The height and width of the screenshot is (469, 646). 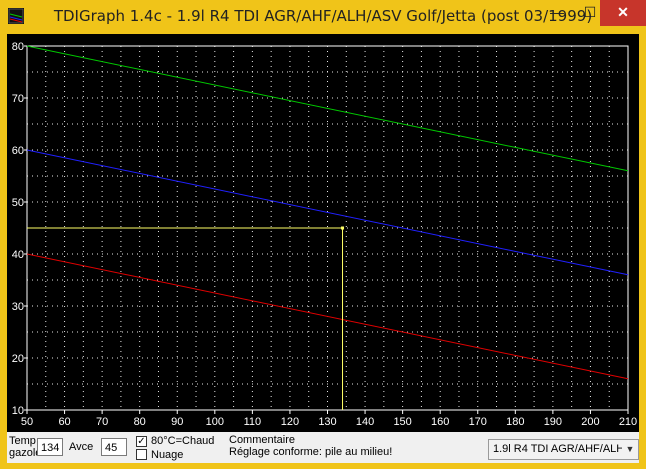 What do you see at coordinates (81, 447) in the screenshot?
I see `avce-label: Avce` at bounding box center [81, 447].